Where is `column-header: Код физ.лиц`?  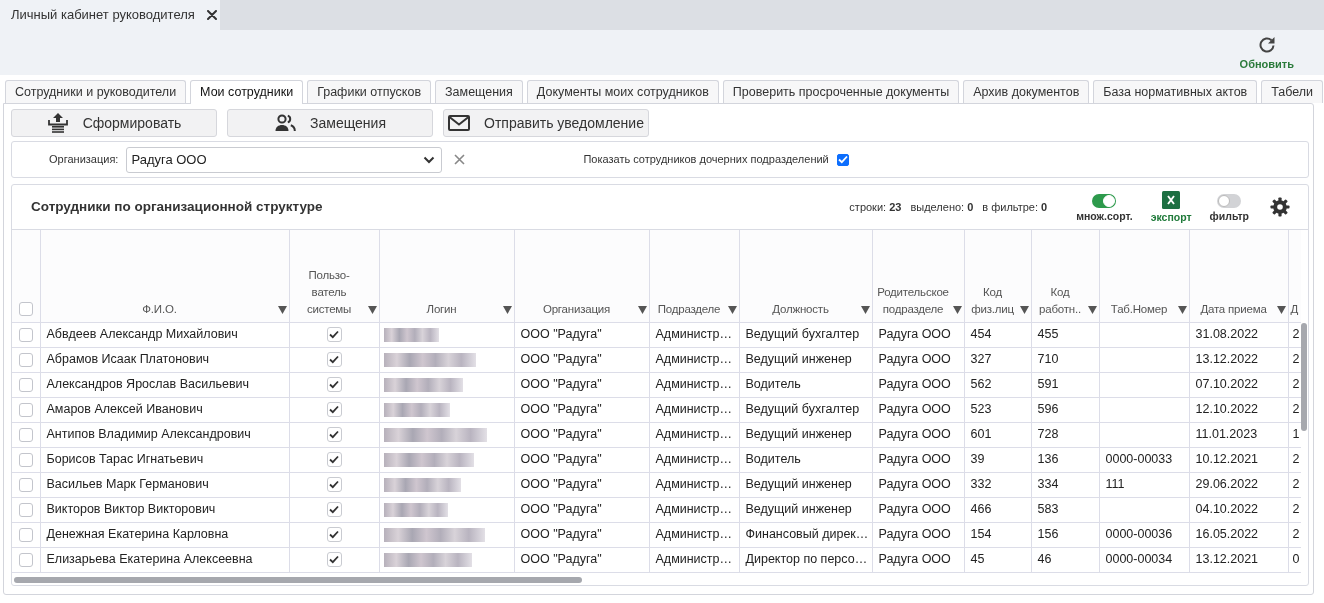
column-header: Код физ.лиц is located at coordinates (997, 276).